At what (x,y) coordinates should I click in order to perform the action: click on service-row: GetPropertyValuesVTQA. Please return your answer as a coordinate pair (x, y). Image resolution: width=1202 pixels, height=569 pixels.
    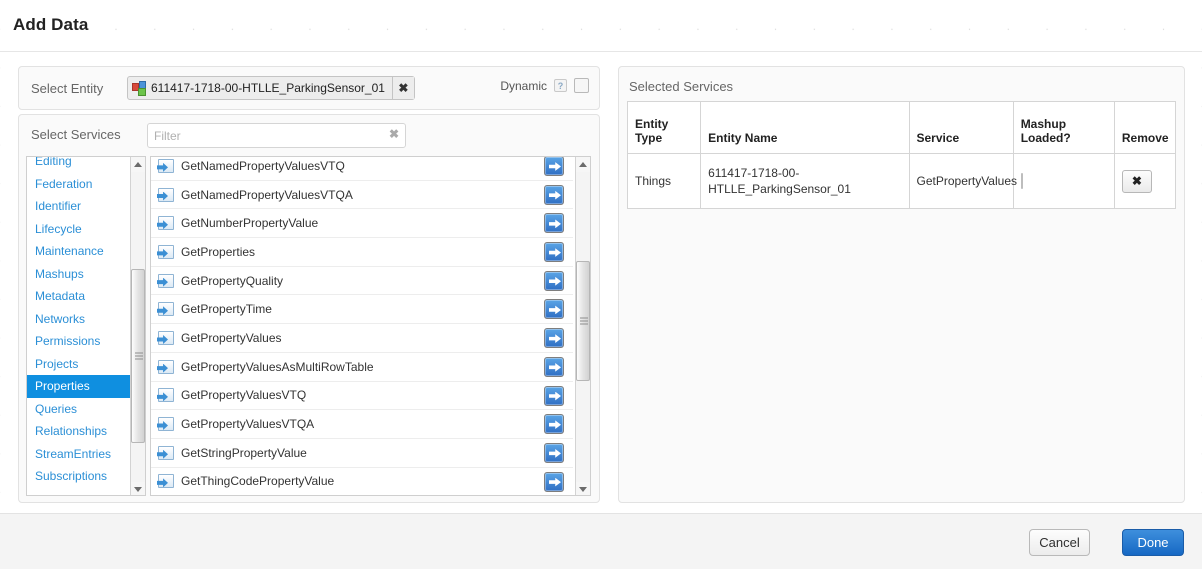
    Looking at the image, I should click on (362, 424).